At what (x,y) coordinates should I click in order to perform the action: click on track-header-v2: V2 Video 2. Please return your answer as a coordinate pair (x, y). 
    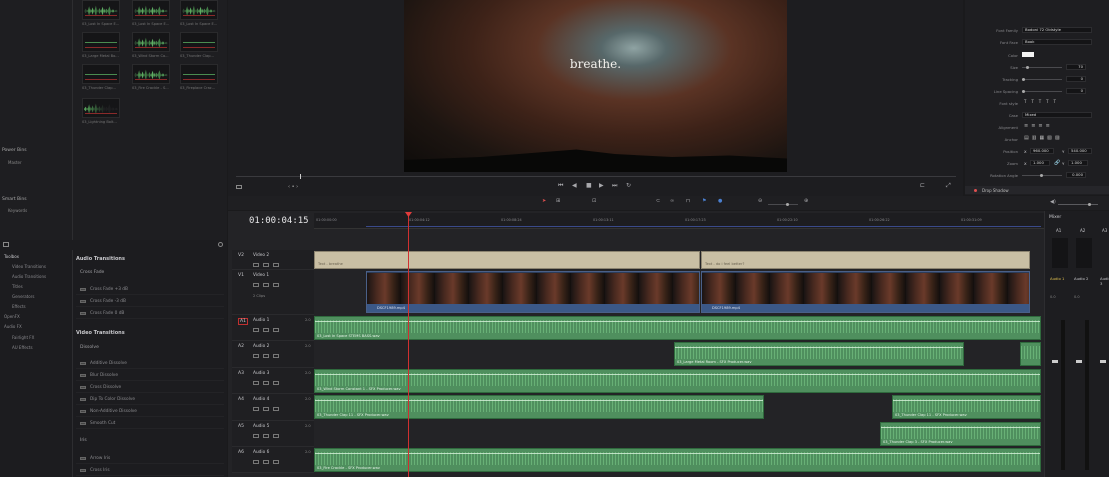
    Looking at the image, I should click on (273, 260).